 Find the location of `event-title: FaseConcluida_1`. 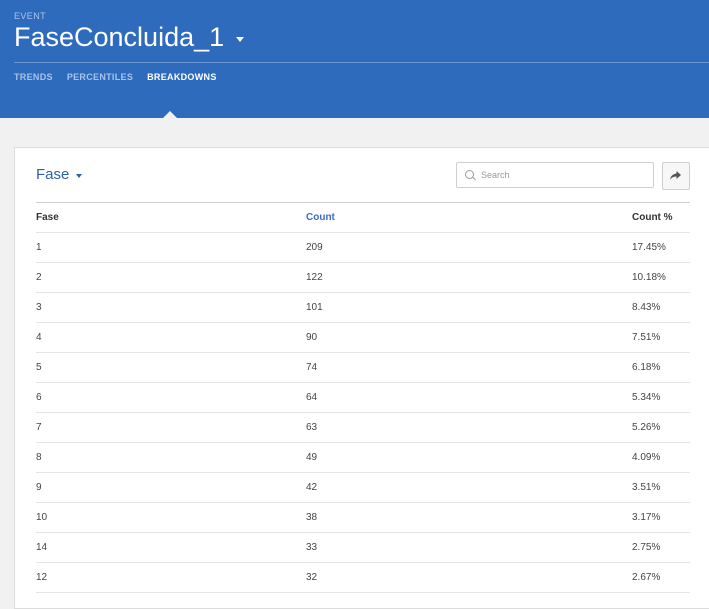

event-title: FaseConcluida_1 is located at coordinates (119, 37).